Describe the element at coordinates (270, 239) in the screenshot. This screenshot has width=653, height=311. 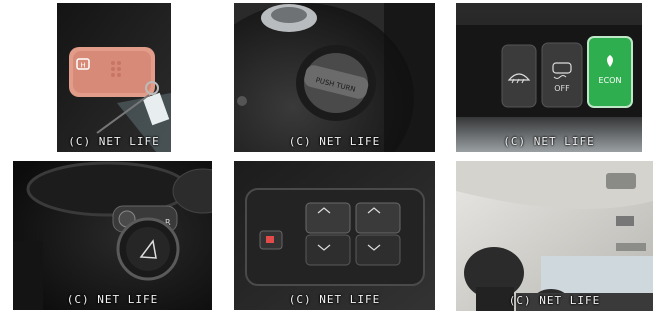
I see `window-lock-indicator` at that location.